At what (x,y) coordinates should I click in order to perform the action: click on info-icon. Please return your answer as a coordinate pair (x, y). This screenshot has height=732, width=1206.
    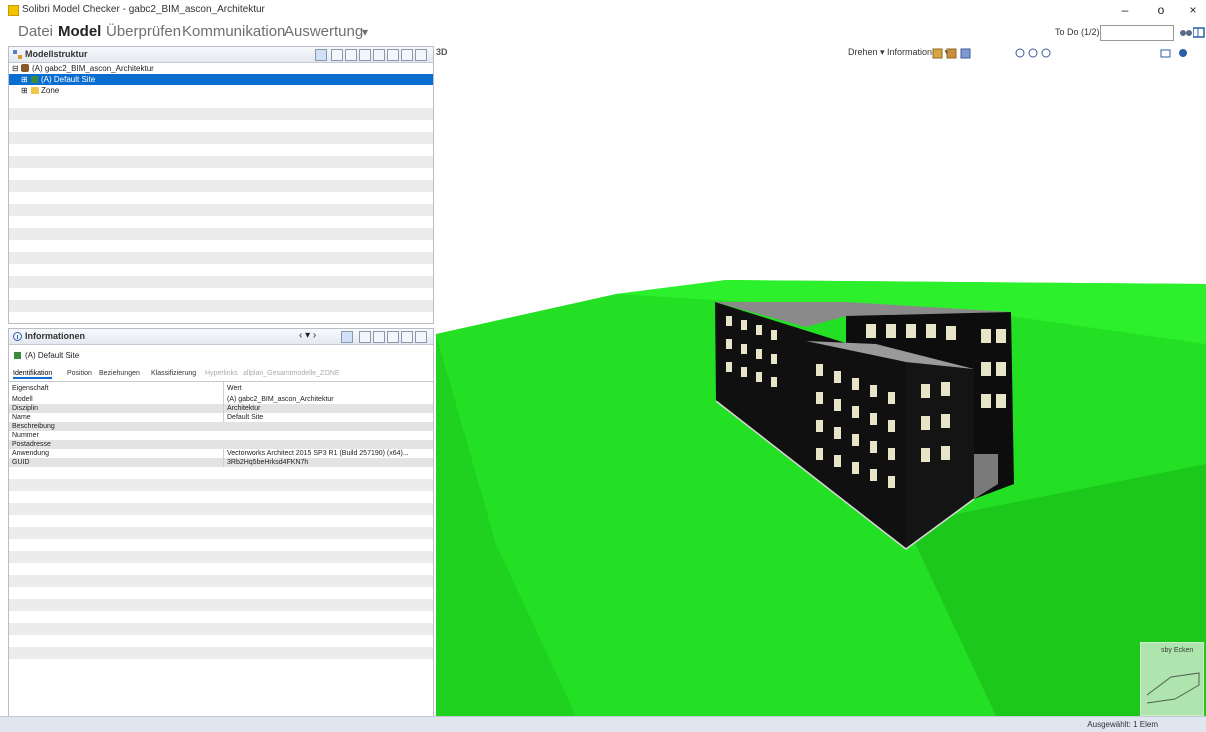
    Looking at the image, I should click on (17, 336).